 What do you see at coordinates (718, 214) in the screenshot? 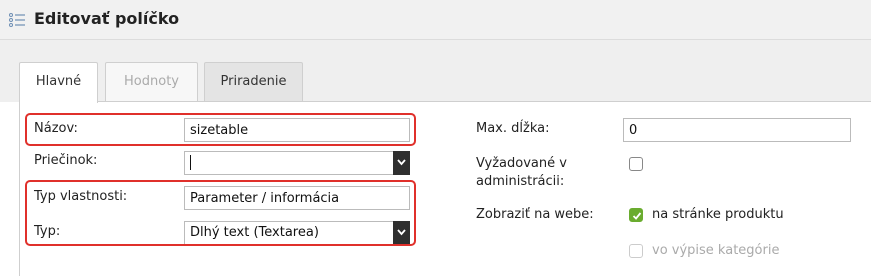
I see `show-product-label: na stránke produktu` at bounding box center [718, 214].